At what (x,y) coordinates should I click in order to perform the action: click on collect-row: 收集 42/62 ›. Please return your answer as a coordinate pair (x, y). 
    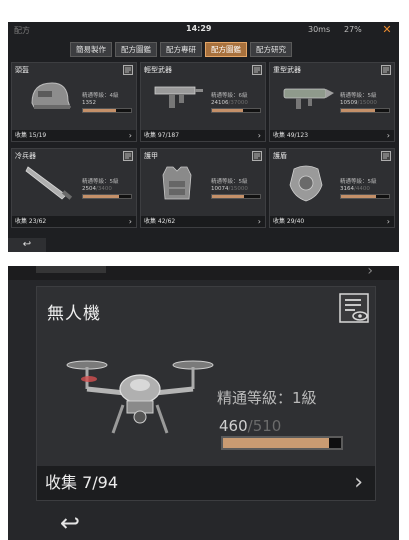
    Looking at the image, I should click on (203, 221).